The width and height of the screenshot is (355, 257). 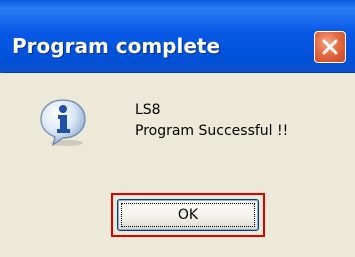 What do you see at coordinates (211, 121) in the screenshot?
I see `message-text: LS8 Program Successful !!` at bounding box center [211, 121].